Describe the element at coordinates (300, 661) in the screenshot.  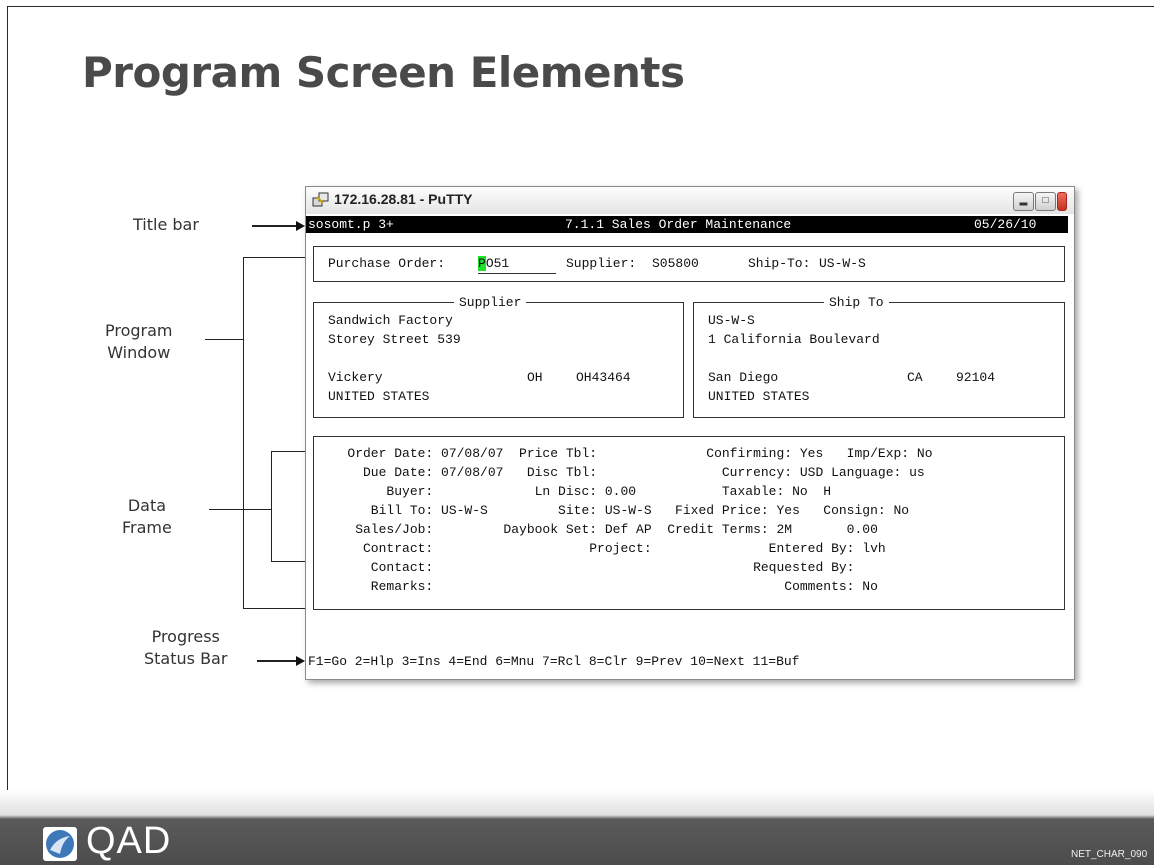
I see `status-bar-arrow-icon` at that location.